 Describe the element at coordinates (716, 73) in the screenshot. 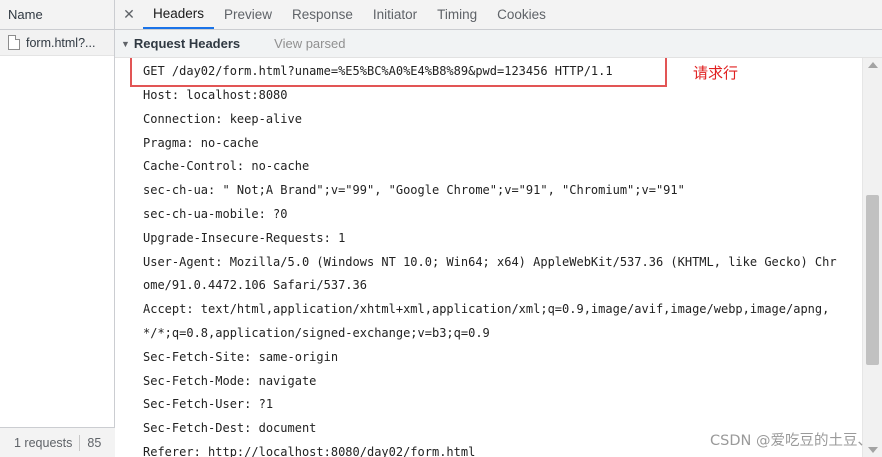

I see `request-line-annotation: 请求行` at that location.